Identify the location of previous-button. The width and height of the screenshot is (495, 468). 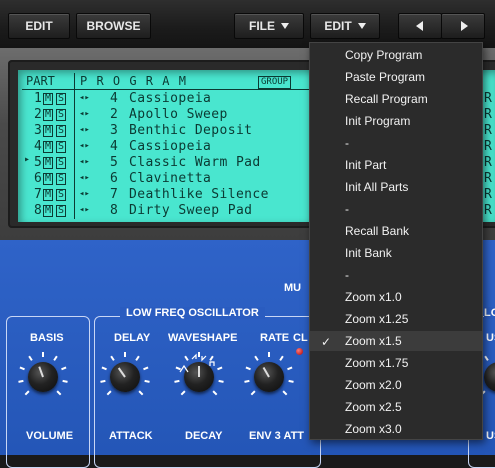
(420, 26).